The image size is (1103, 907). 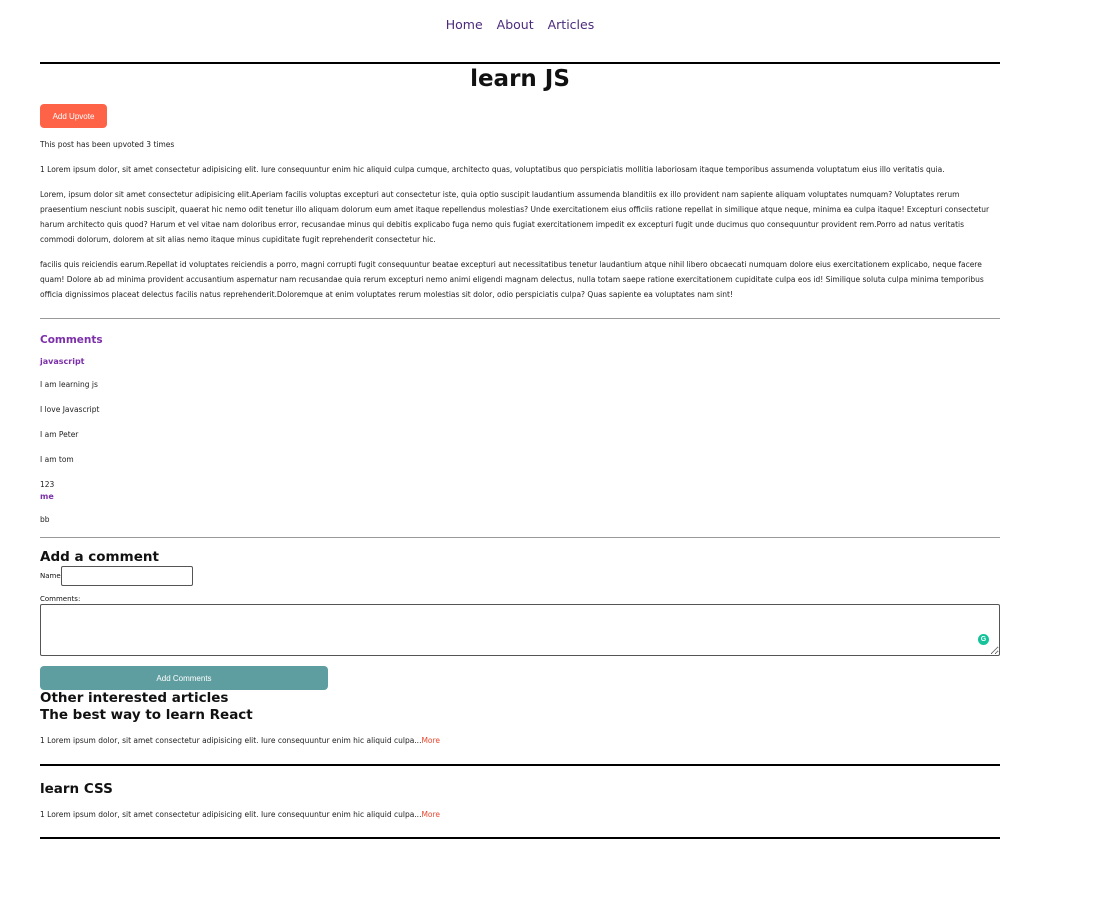 I want to click on comment-text: bb, so click(x=45, y=519).